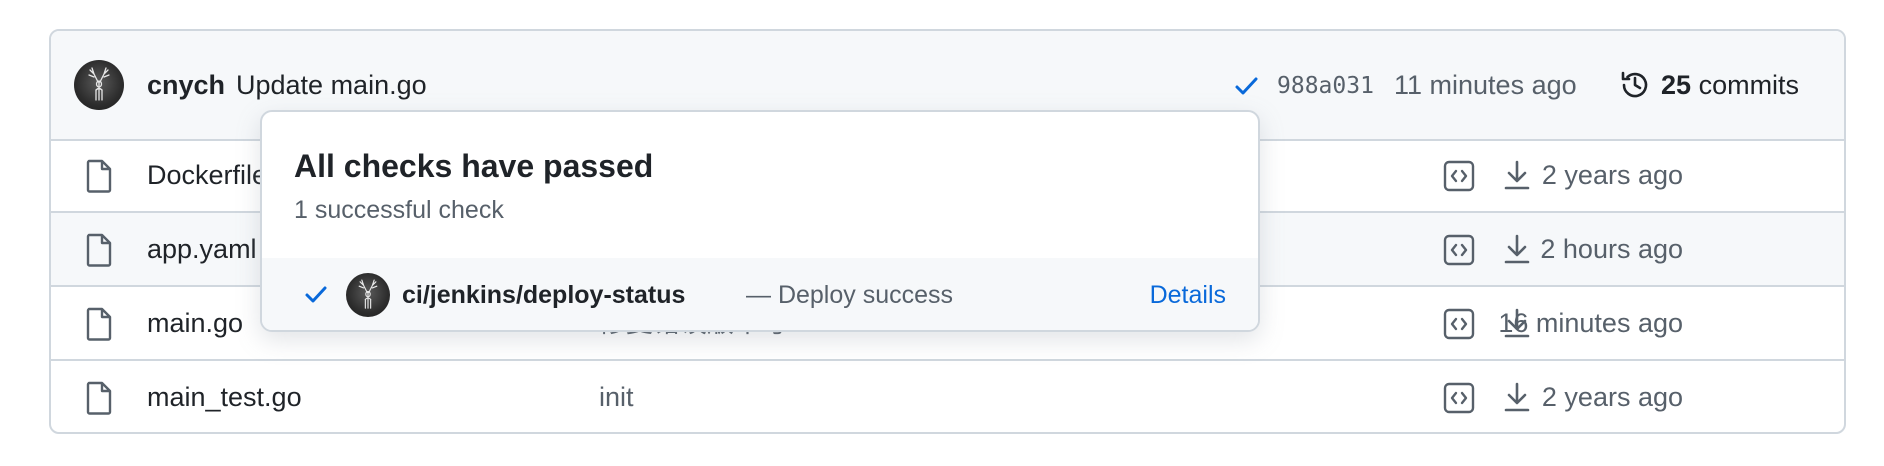  Describe the element at coordinates (331, 85) in the screenshot. I see `commit-message: Update main.go` at that location.